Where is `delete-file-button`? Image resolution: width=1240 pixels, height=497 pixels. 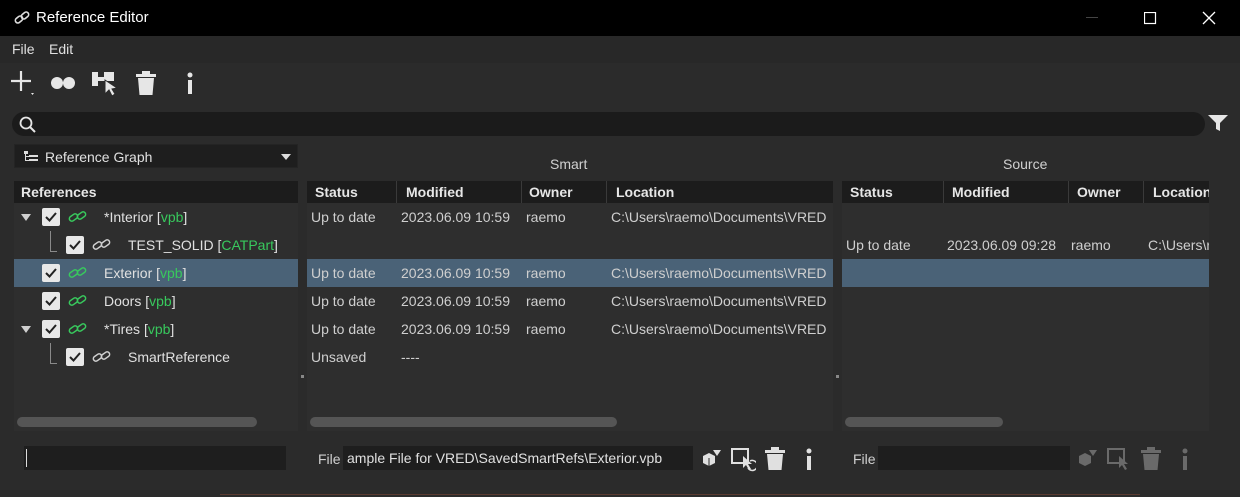
delete-file-button is located at coordinates (775, 460).